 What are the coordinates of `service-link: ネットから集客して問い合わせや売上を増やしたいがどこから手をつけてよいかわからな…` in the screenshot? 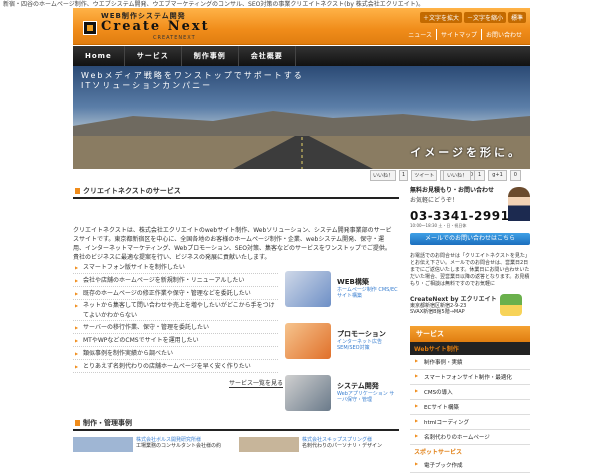 It's located at (175, 310).